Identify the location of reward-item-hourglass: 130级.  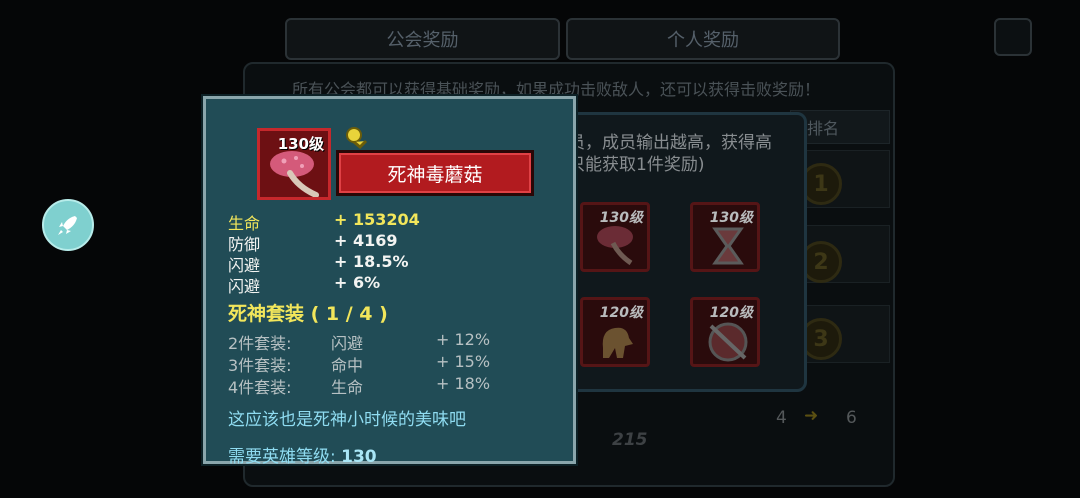
(725, 237).